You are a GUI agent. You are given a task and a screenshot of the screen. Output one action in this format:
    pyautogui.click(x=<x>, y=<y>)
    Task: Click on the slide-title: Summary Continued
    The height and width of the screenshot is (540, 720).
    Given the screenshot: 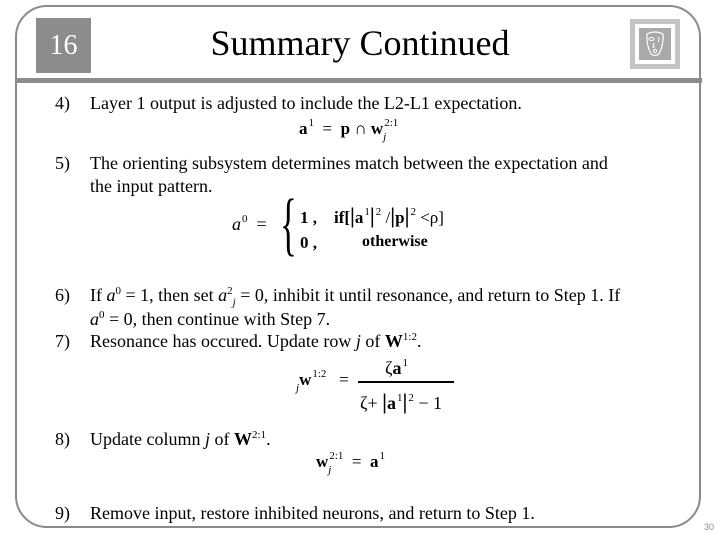 What is the action you would take?
    pyautogui.click(x=360, y=43)
    